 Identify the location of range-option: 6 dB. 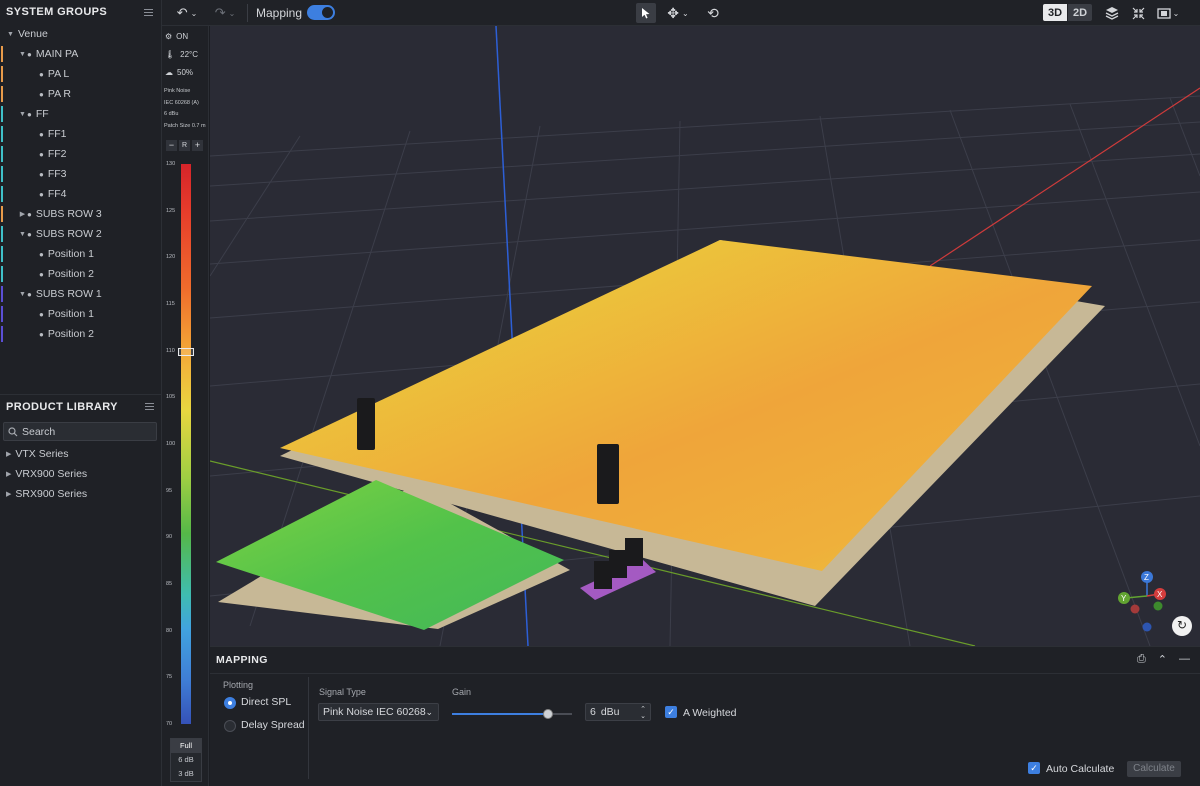
(186, 760).